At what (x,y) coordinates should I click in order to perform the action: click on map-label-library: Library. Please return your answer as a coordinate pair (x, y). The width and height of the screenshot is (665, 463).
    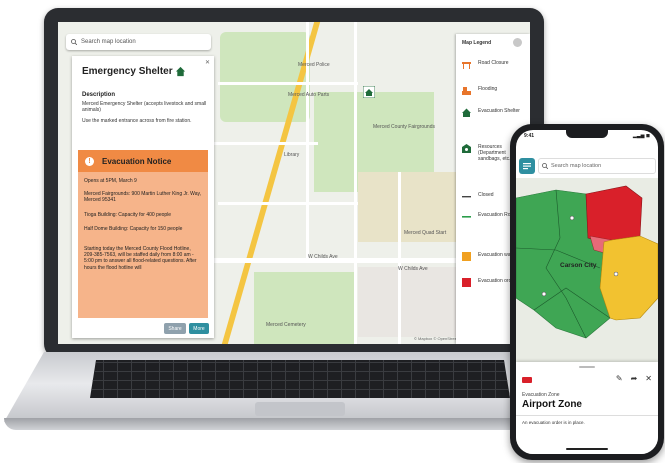
    Looking at the image, I should click on (292, 155).